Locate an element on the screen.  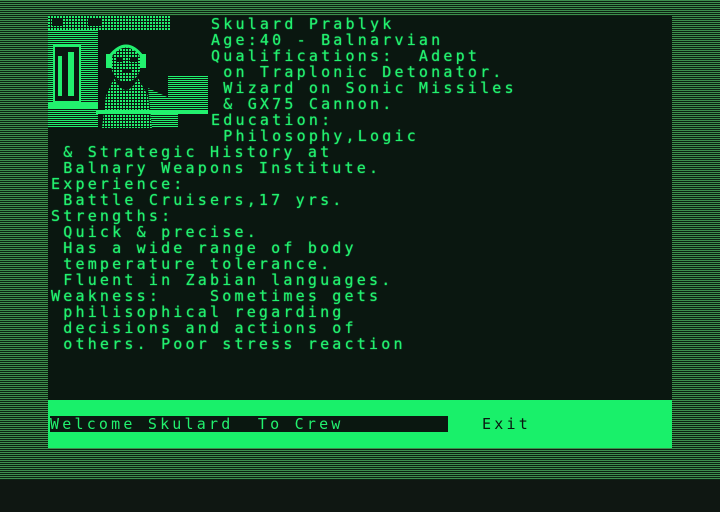
profile-line-strengths-2: Quick & precise. is located at coordinates (155, 232).